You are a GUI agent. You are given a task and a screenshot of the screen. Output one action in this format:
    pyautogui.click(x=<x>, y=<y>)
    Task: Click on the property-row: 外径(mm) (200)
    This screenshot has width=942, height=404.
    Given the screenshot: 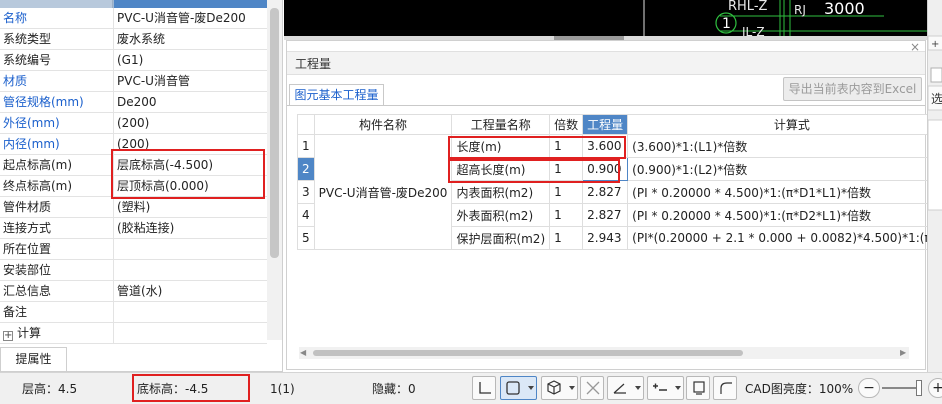 What is the action you would take?
    pyautogui.click(x=133, y=123)
    